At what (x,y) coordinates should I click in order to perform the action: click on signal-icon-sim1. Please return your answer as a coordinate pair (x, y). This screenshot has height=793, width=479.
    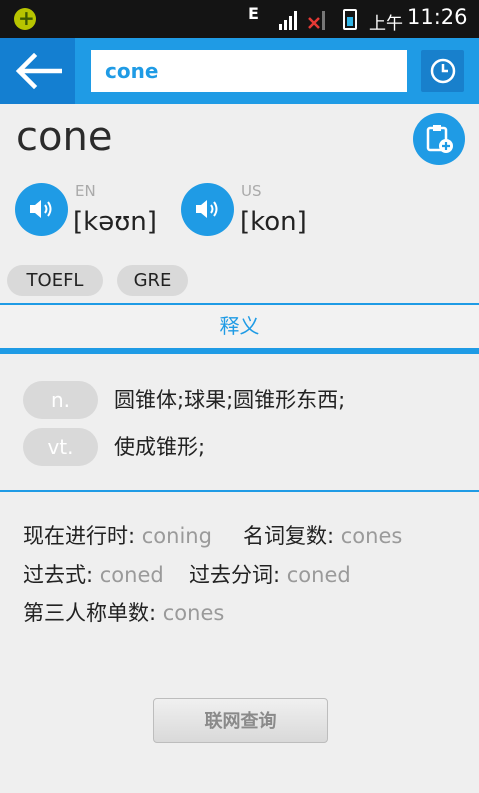
    Looking at the image, I should click on (288, 20).